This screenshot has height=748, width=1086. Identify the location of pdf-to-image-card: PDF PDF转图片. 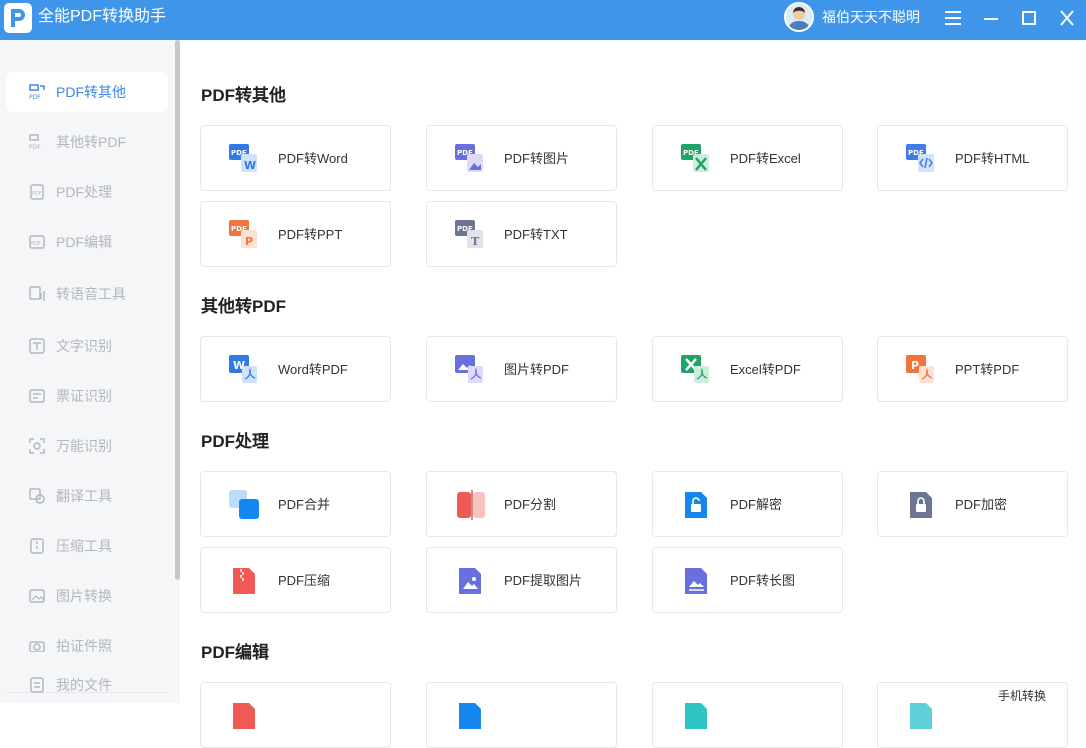
(521, 158).